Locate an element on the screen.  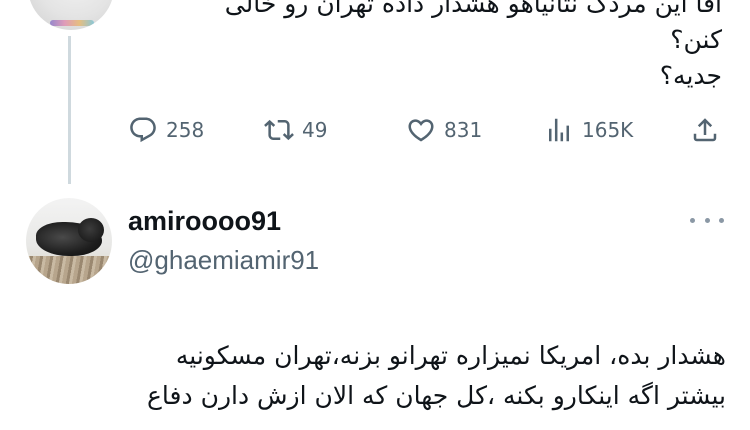
avatar-cat-head is located at coordinates (91, 230).